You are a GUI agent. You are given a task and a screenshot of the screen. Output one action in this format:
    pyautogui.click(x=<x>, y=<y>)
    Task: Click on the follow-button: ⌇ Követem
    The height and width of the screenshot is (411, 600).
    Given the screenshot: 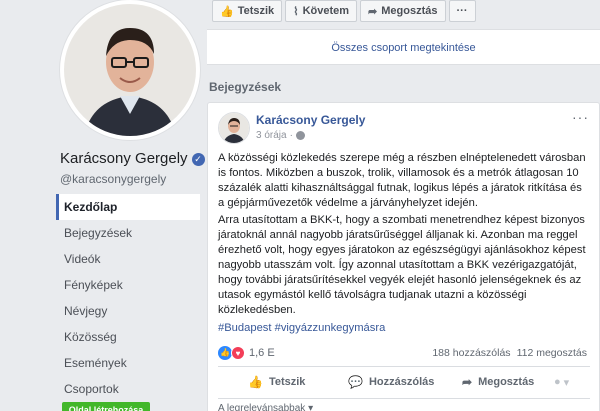 What is the action you would take?
    pyautogui.click(x=321, y=11)
    